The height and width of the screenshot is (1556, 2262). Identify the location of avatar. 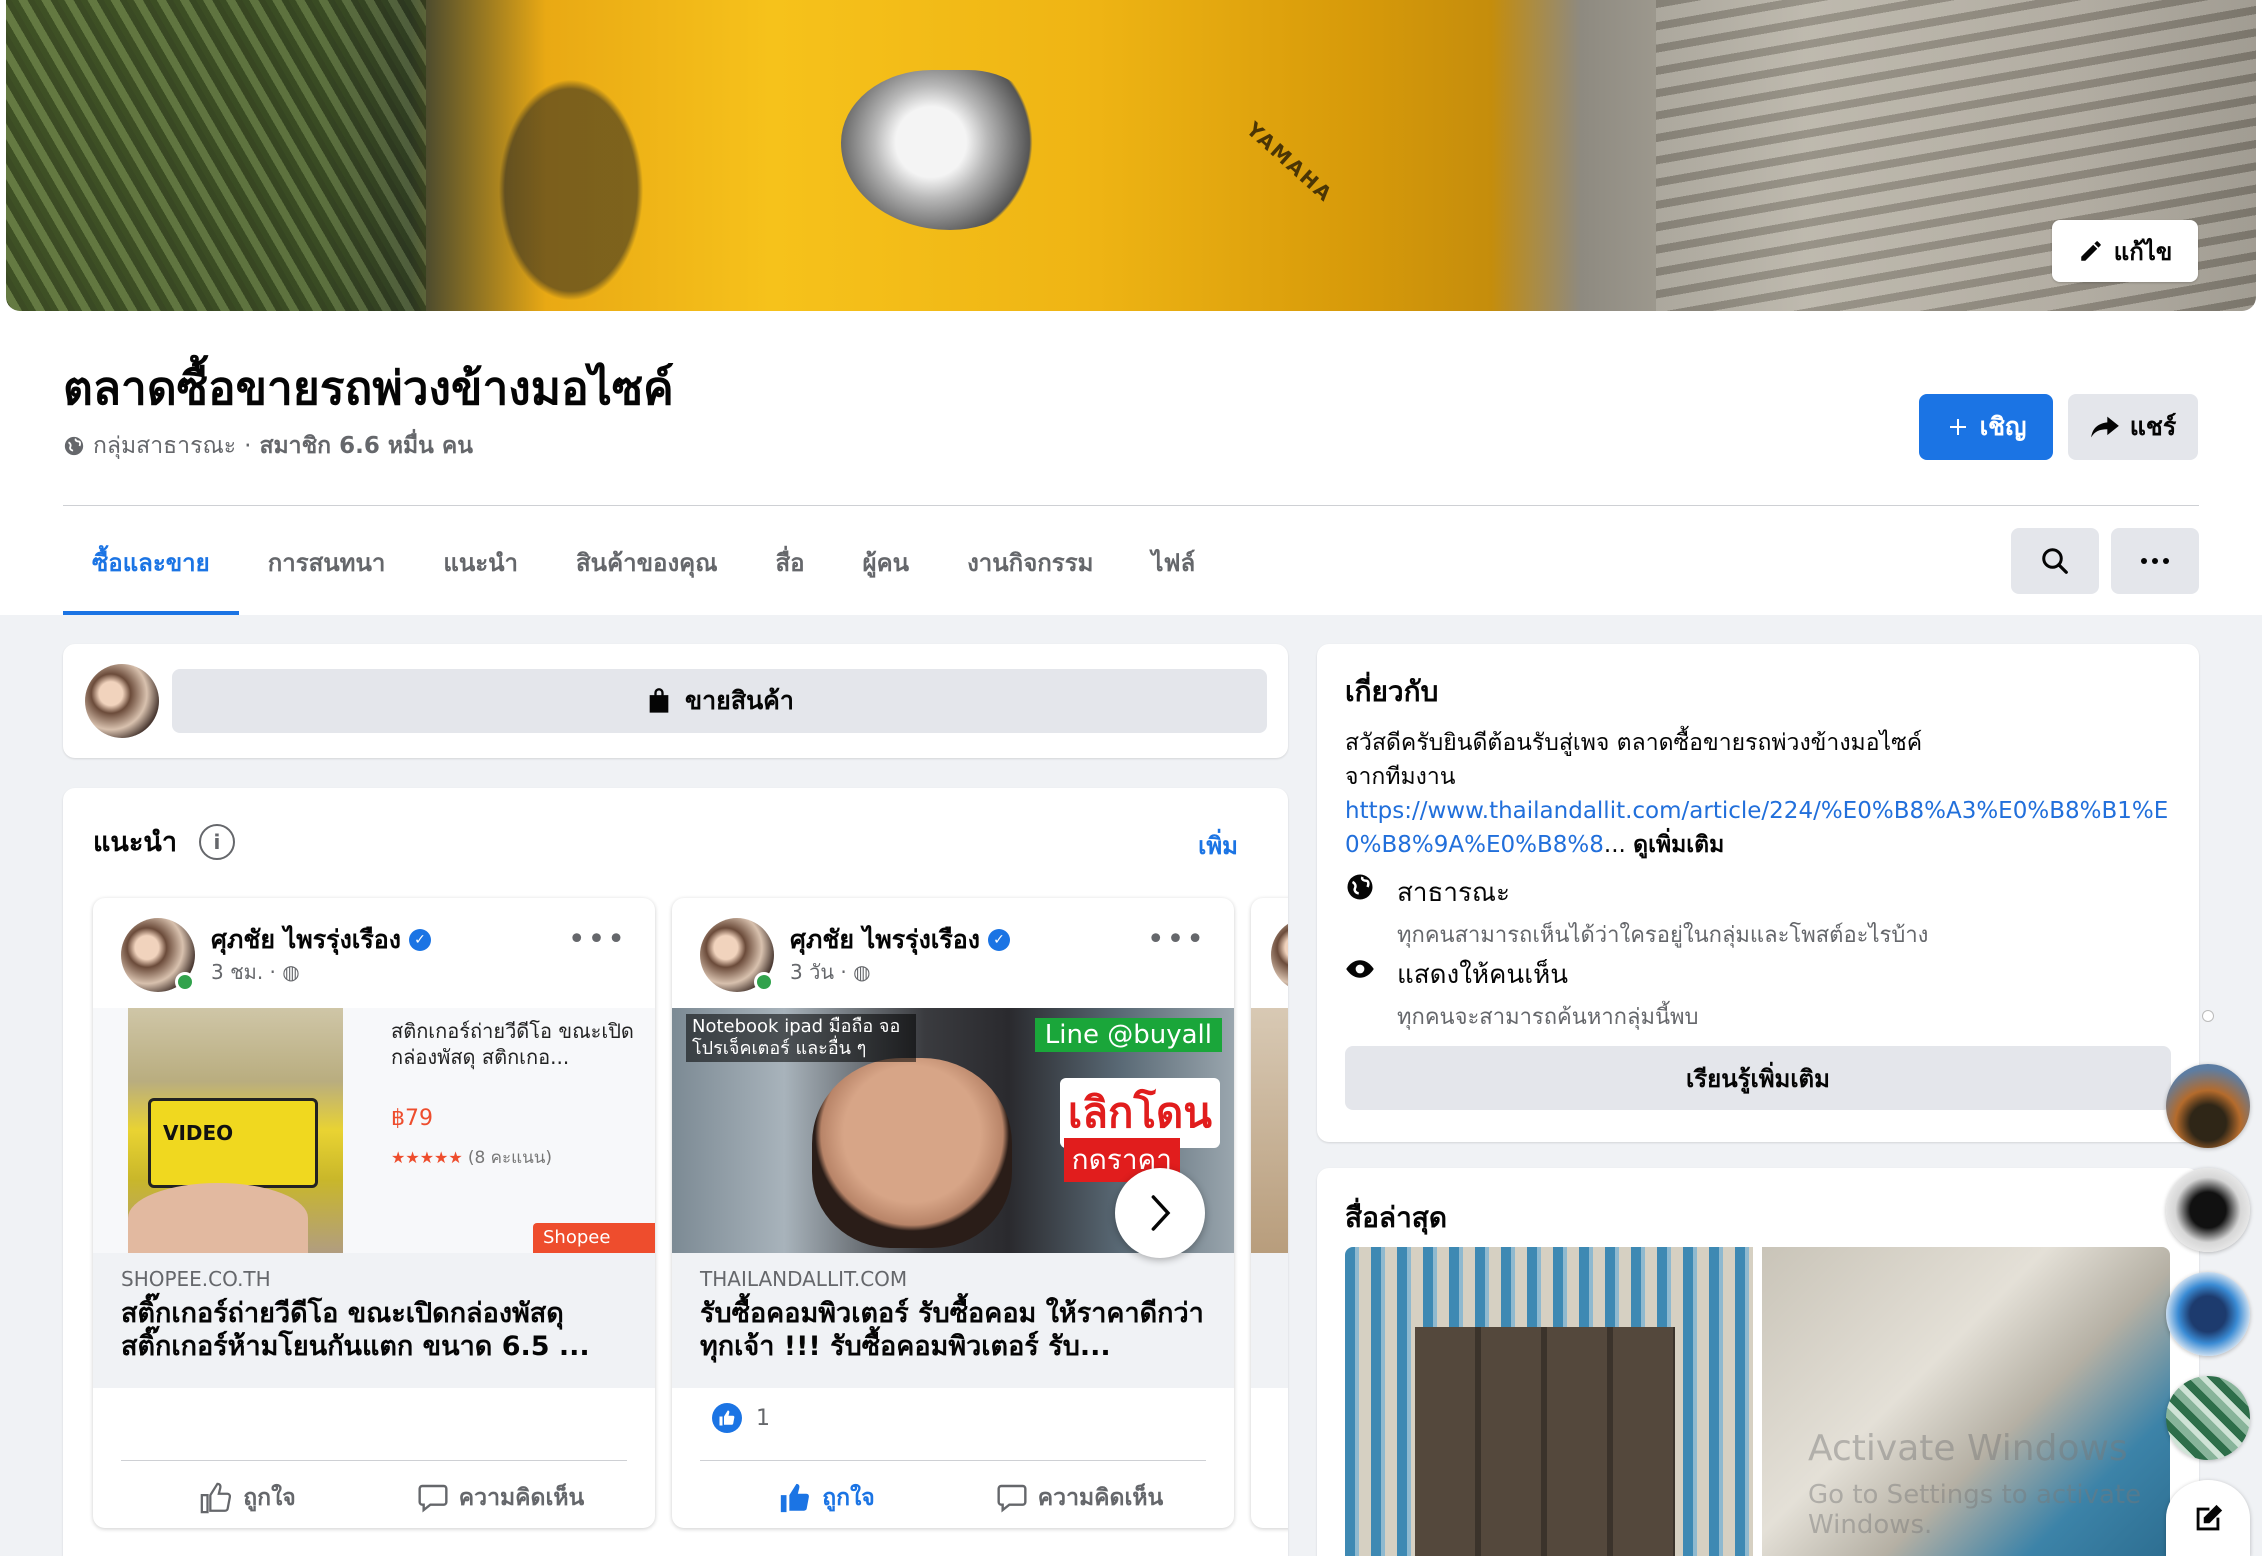
(122, 701).